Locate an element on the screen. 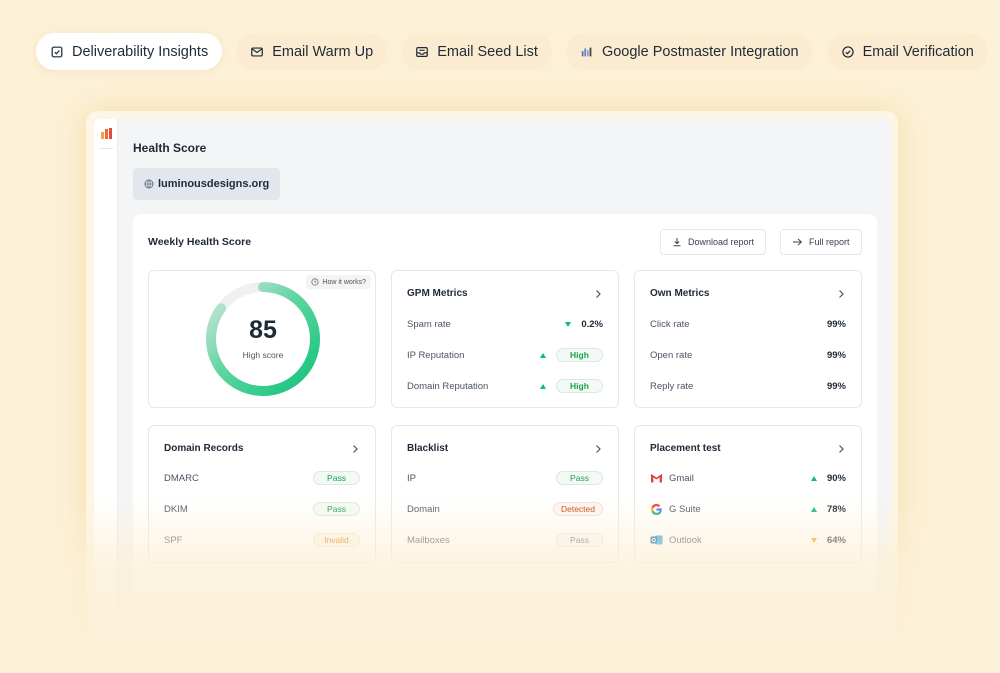 The width and height of the screenshot is (1000, 673). full-report-label: Full report is located at coordinates (829, 242).